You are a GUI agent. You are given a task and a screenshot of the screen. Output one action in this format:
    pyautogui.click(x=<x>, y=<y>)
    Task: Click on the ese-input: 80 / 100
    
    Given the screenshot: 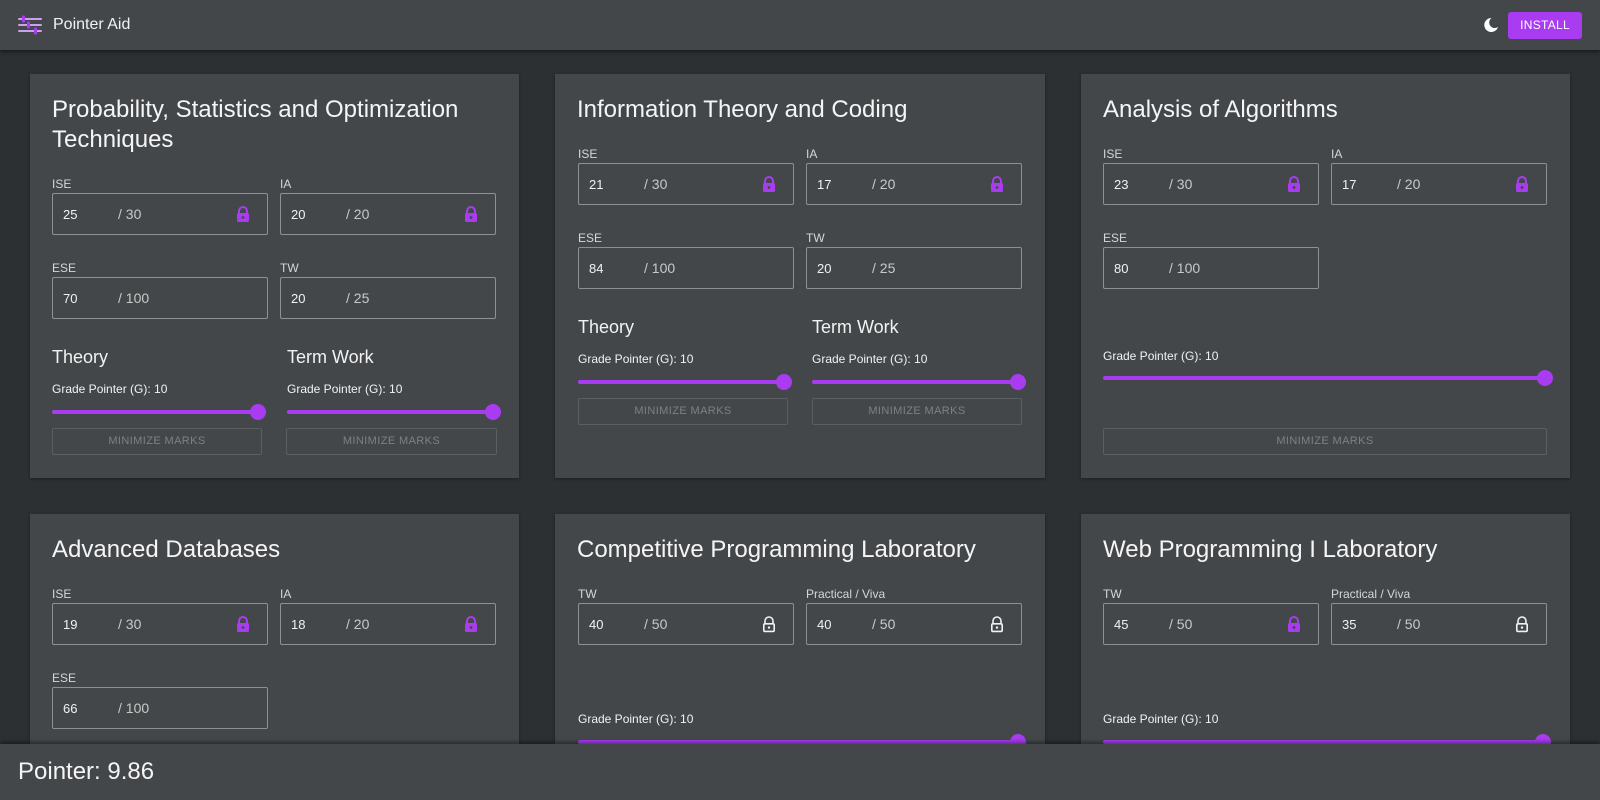 What is the action you would take?
    pyautogui.click(x=1211, y=268)
    